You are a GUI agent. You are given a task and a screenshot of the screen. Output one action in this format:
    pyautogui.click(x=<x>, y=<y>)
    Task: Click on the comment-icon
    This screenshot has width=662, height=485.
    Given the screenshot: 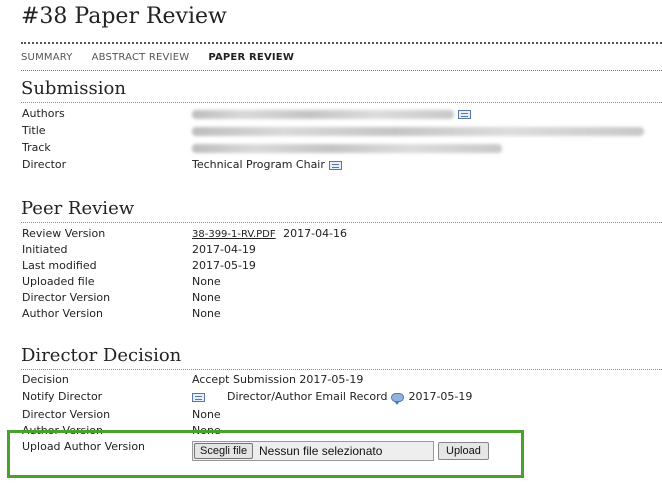 What is the action you would take?
    pyautogui.click(x=398, y=398)
    